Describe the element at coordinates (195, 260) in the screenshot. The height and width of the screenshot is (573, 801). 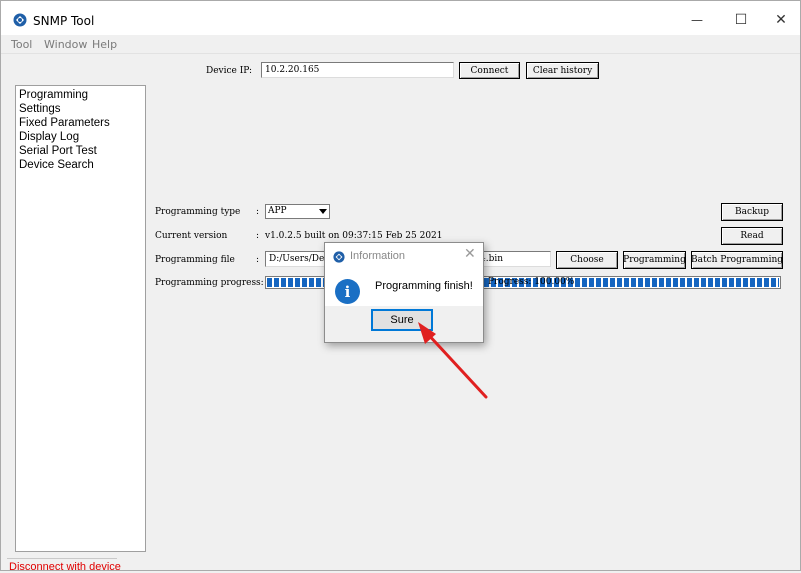
I see `programming-file-label: Programming file` at that location.